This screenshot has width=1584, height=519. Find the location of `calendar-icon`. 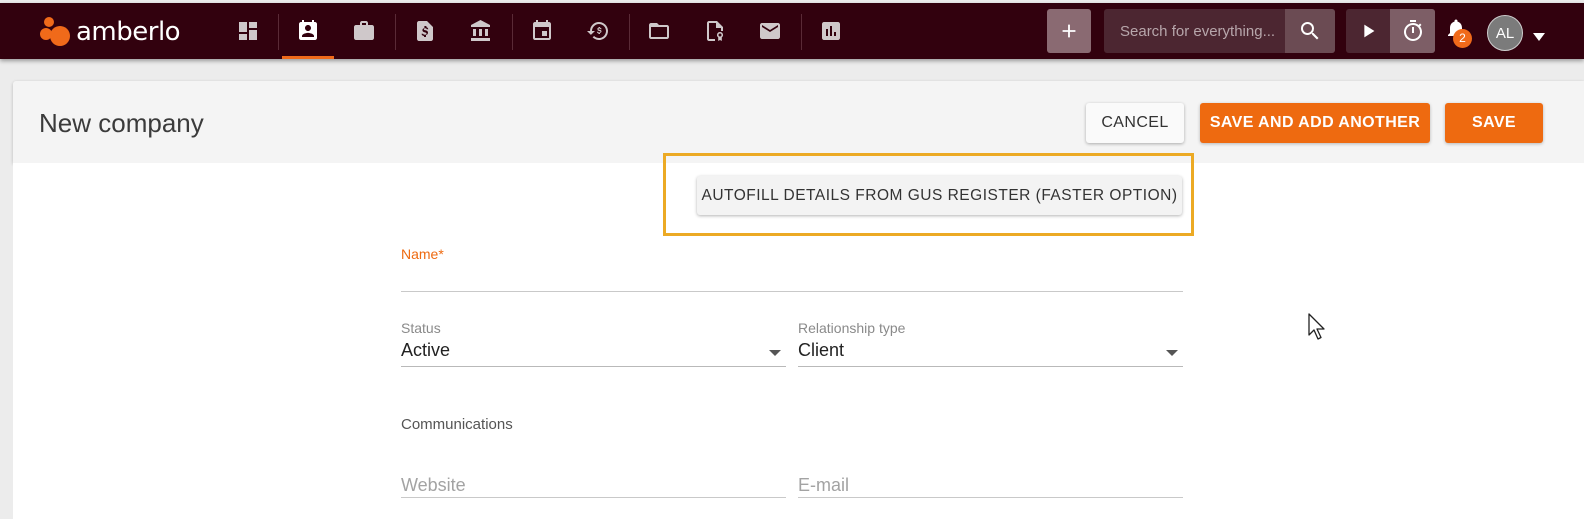

calendar-icon is located at coordinates (542, 31).